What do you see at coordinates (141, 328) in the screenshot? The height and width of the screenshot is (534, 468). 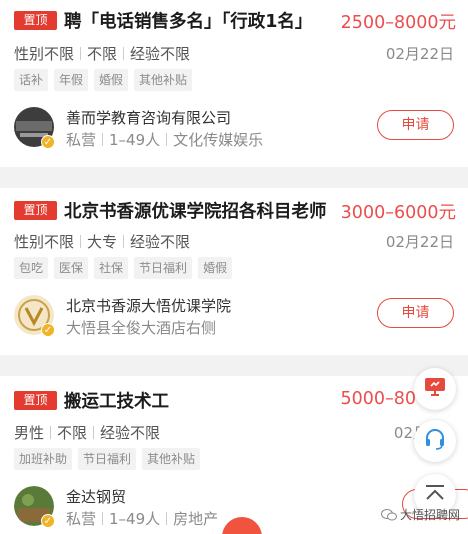 I see `company-address: 大悟县全俊大酒店右侧` at bounding box center [141, 328].